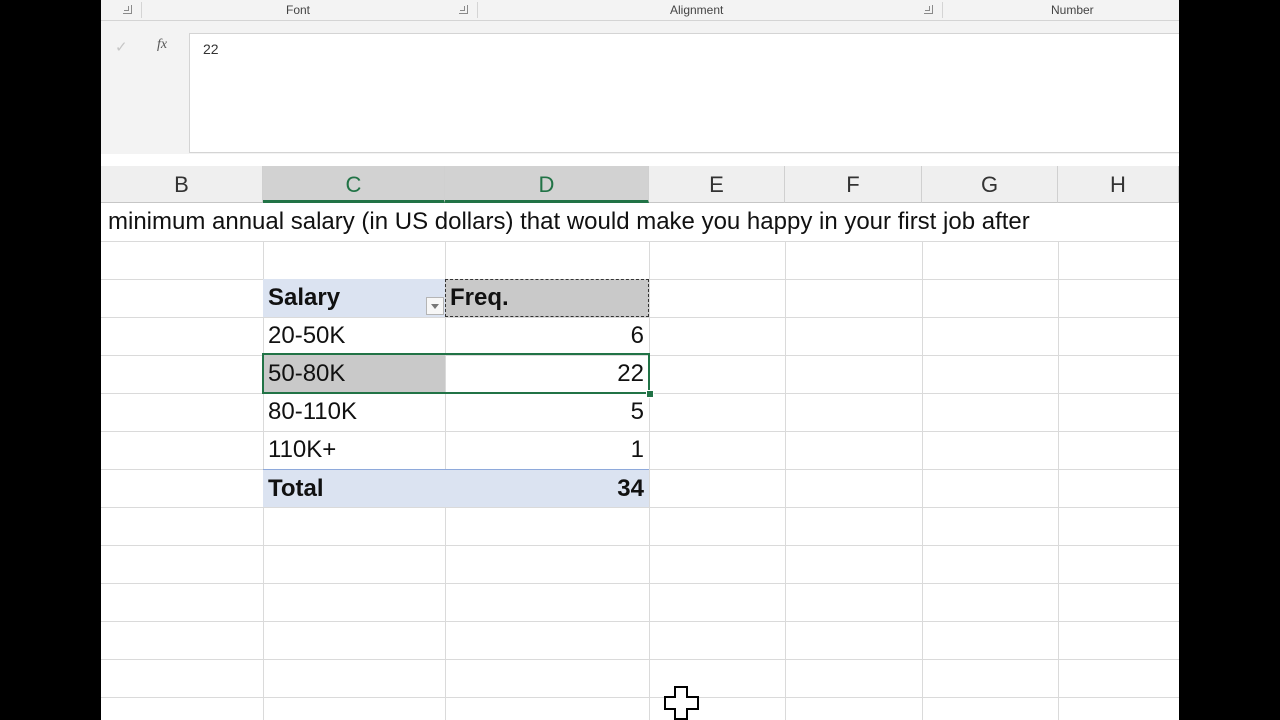  I want to click on clipboard-dialog-launcher-icon, so click(127, 9).